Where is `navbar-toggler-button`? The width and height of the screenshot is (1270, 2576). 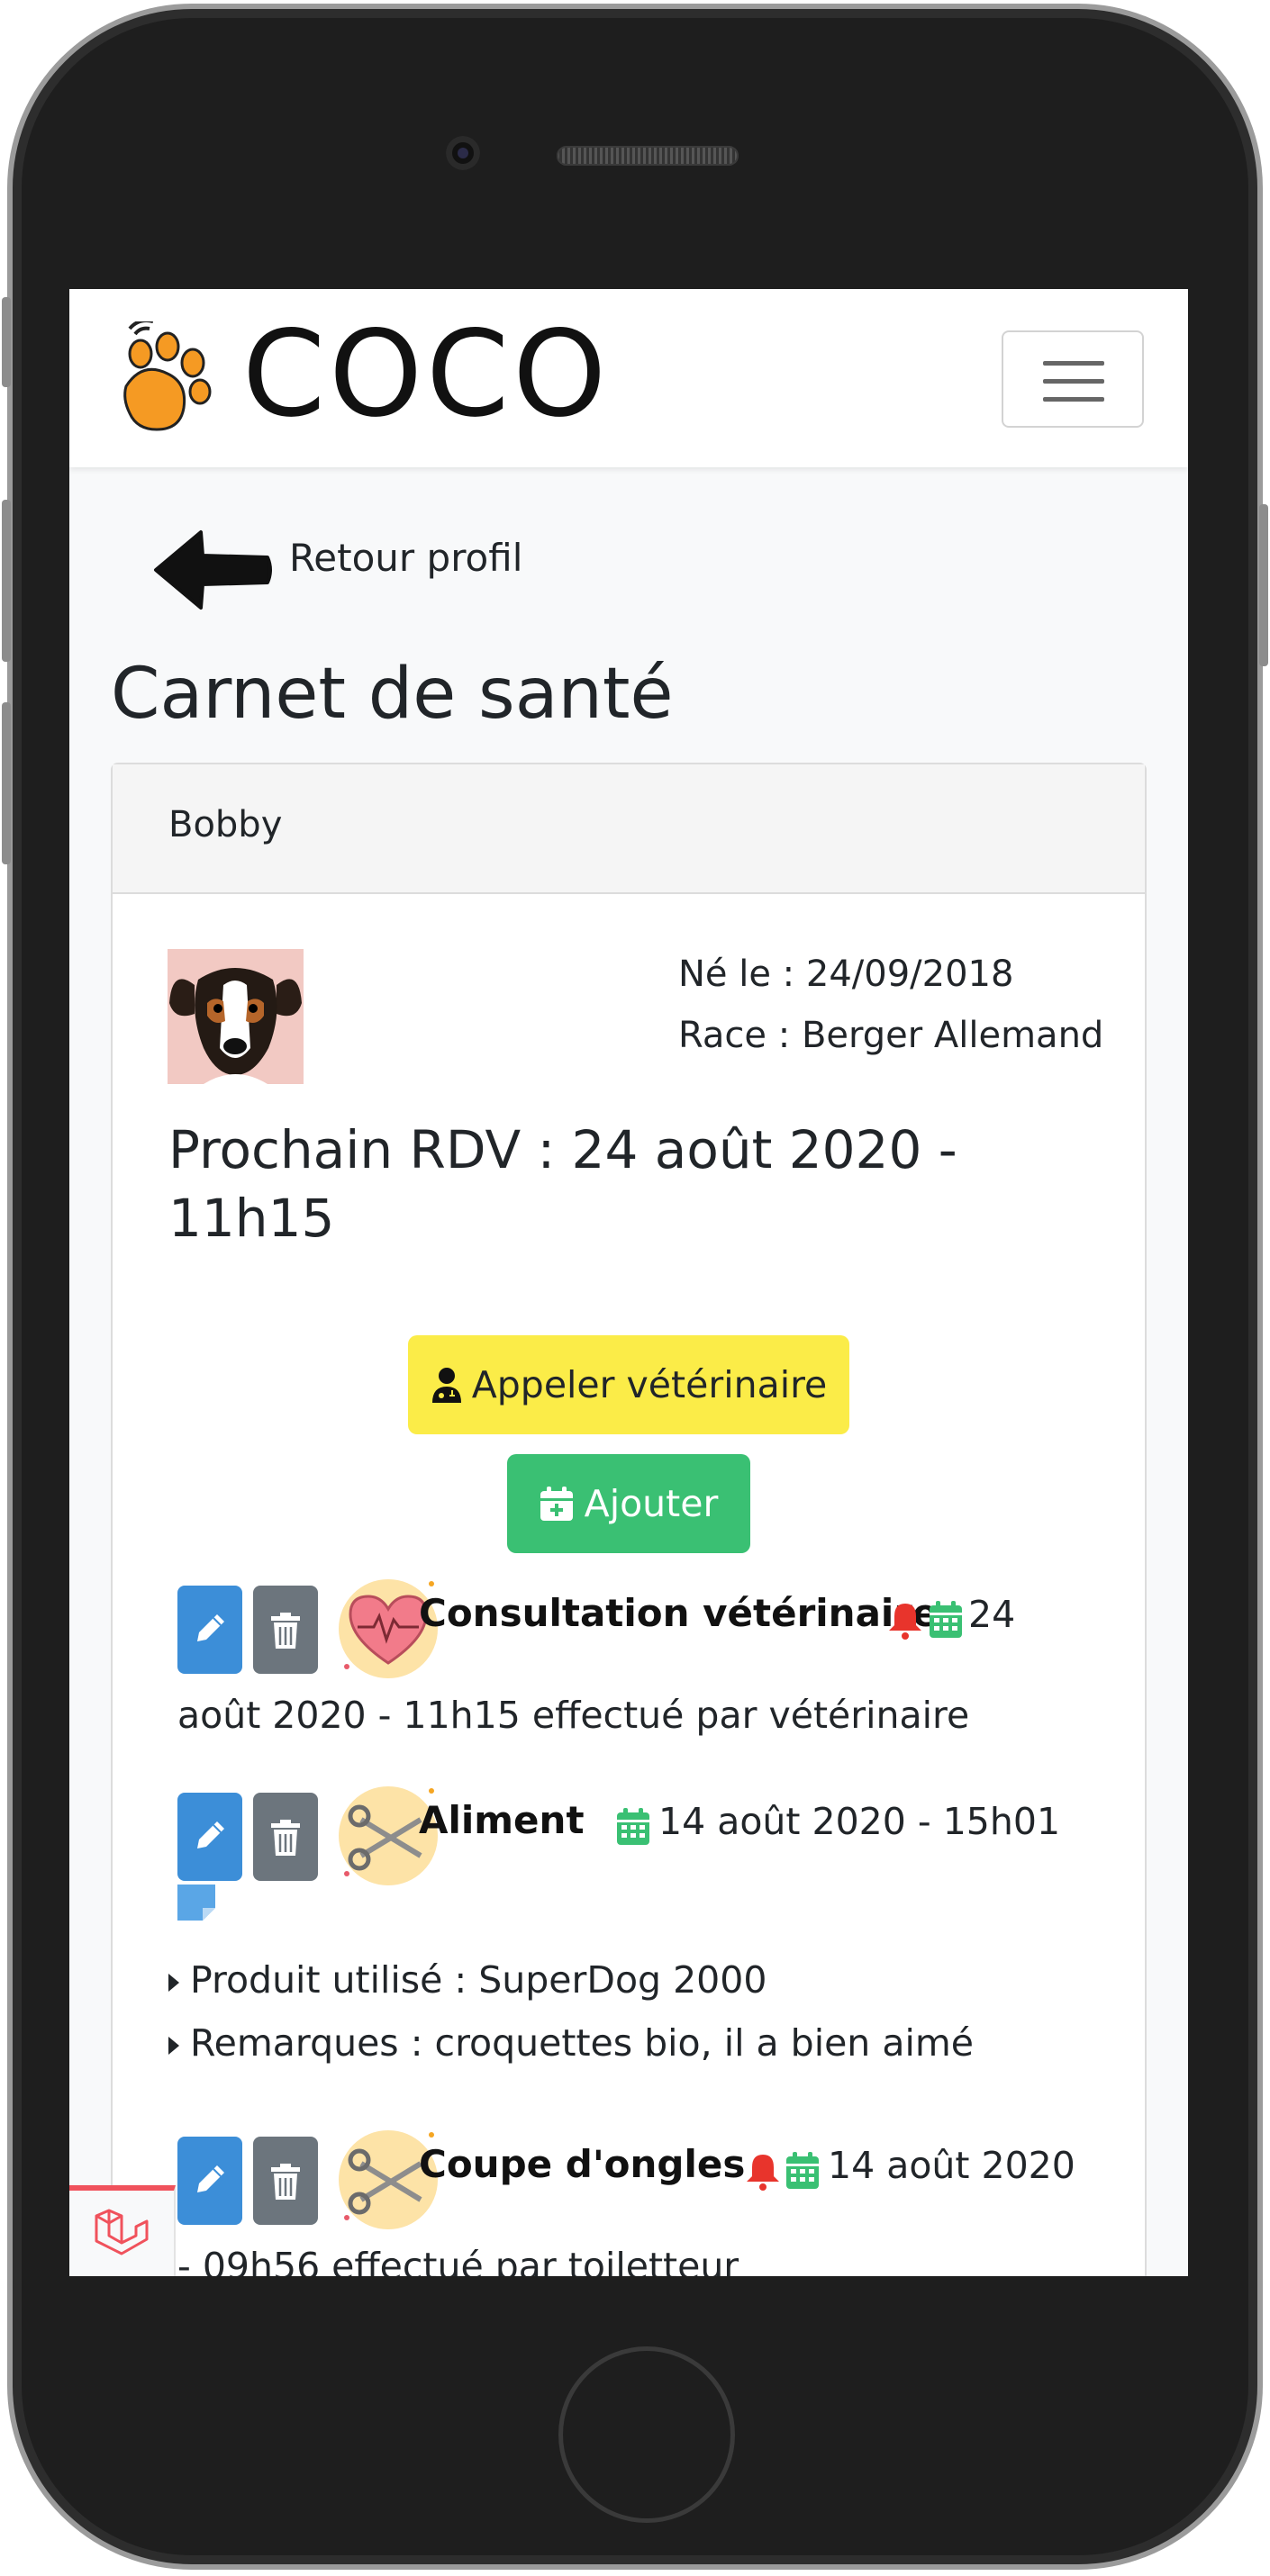 navbar-toggler-button is located at coordinates (1073, 379).